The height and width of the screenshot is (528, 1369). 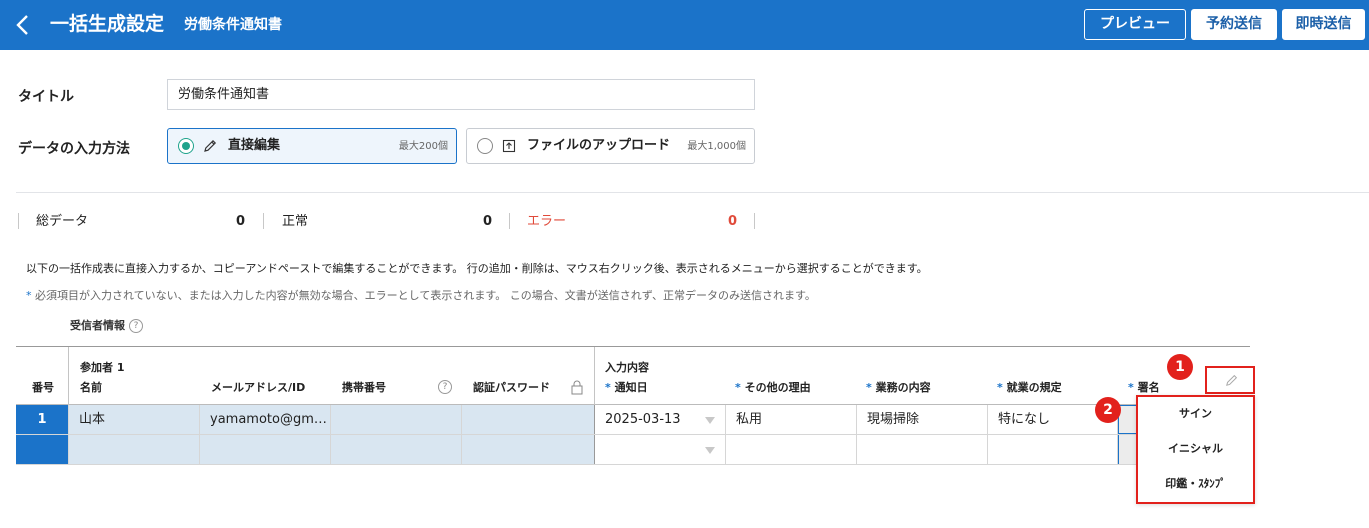 What do you see at coordinates (254, 145) in the screenshot?
I see `direct-edit-label: 直接編集` at bounding box center [254, 145].